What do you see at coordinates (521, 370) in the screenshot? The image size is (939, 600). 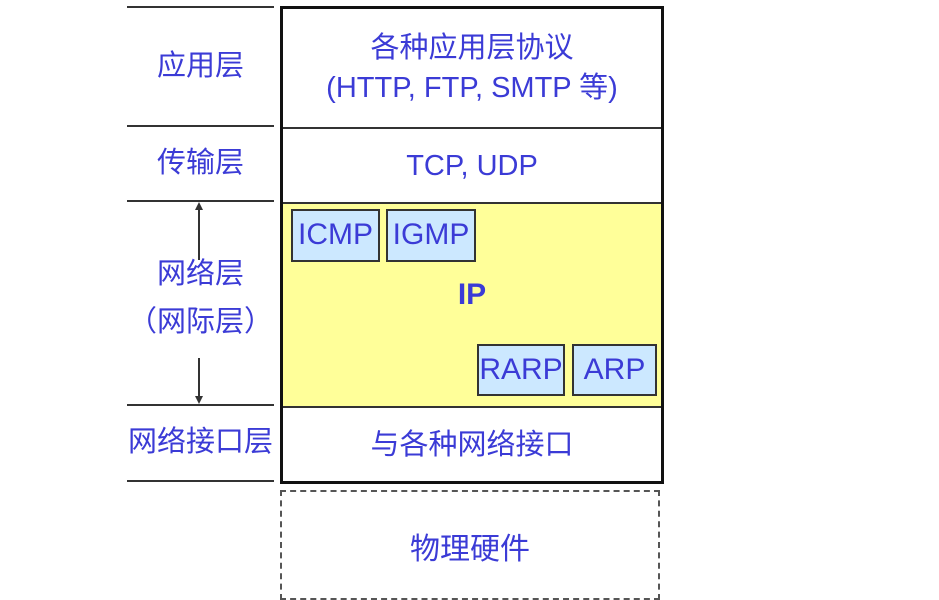 I see `protocol-rarp: RARP` at bounding box center [521, 370].